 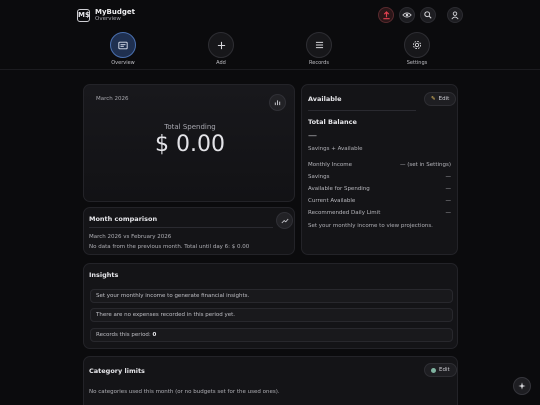 I want to click on search-icon, so click(x=428, y=15).